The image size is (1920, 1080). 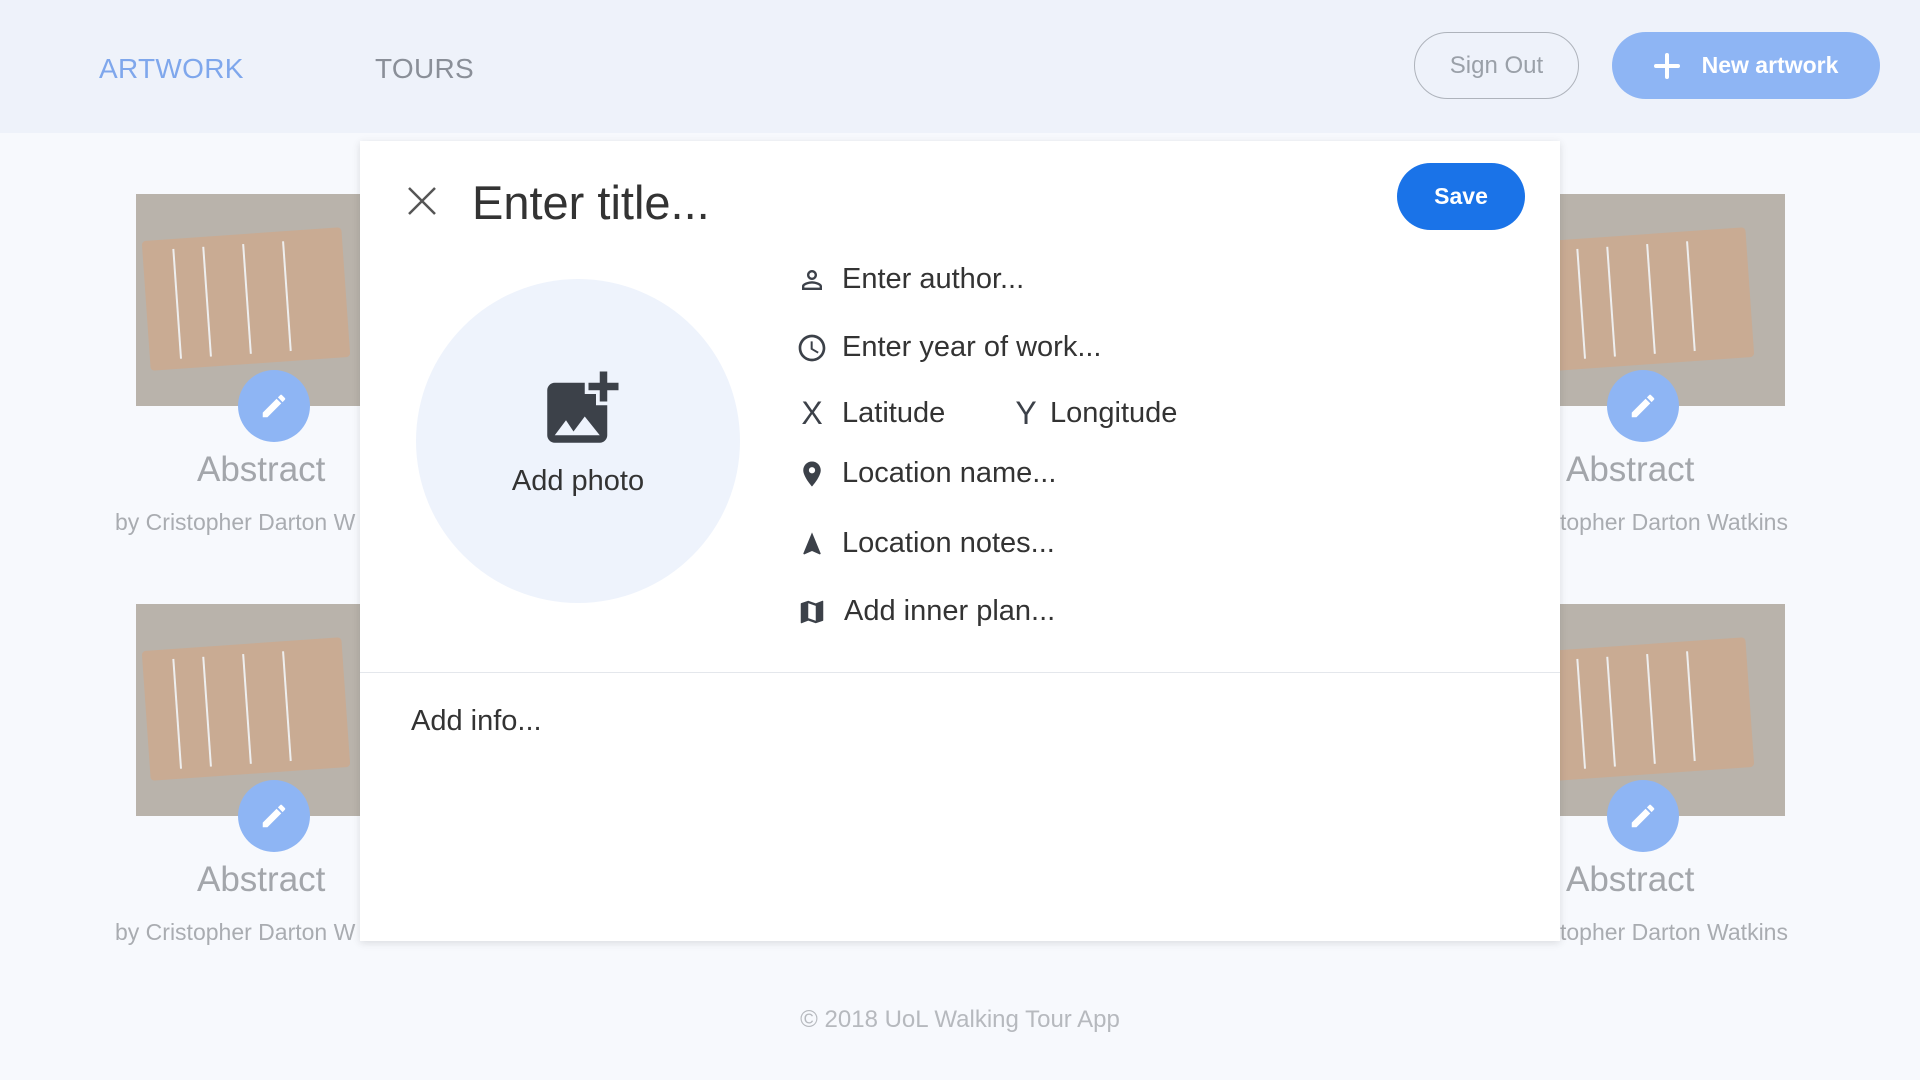 I want to click on longitude-y-icon: Y, so click(x=1026, y=413).